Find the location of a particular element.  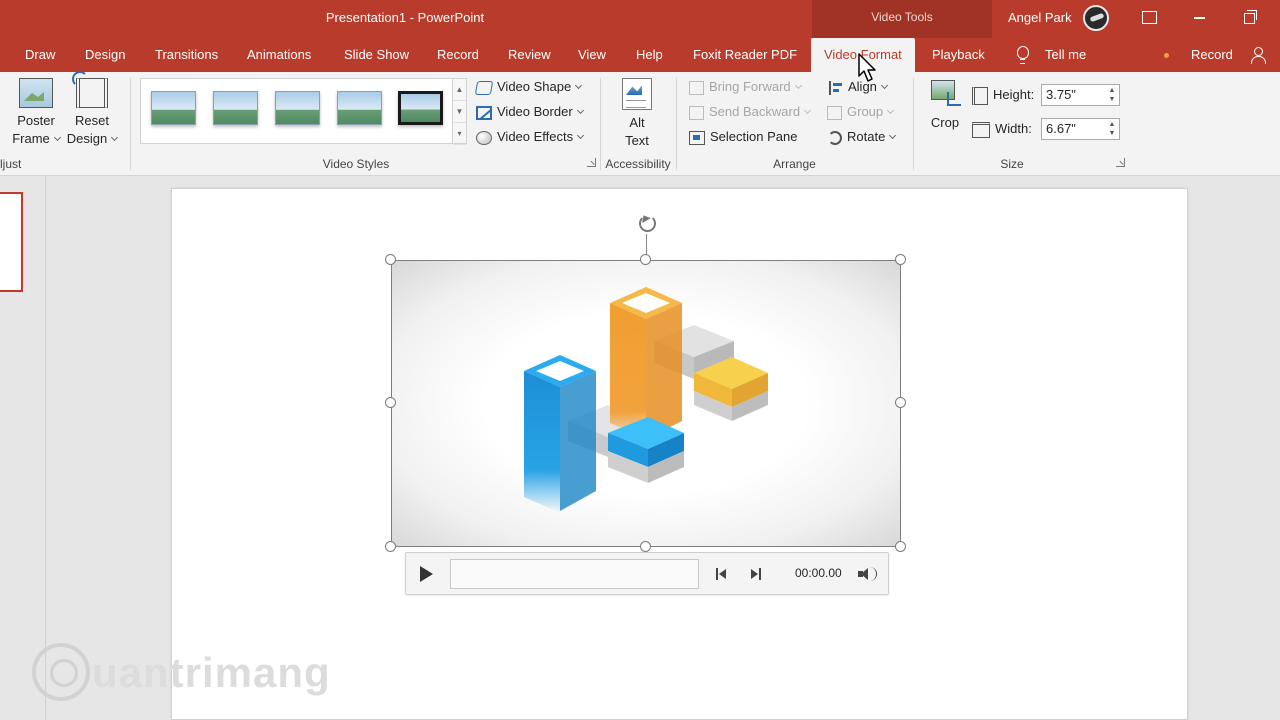

reset-design-button: Reset Design is located at coordinates (92, 109).